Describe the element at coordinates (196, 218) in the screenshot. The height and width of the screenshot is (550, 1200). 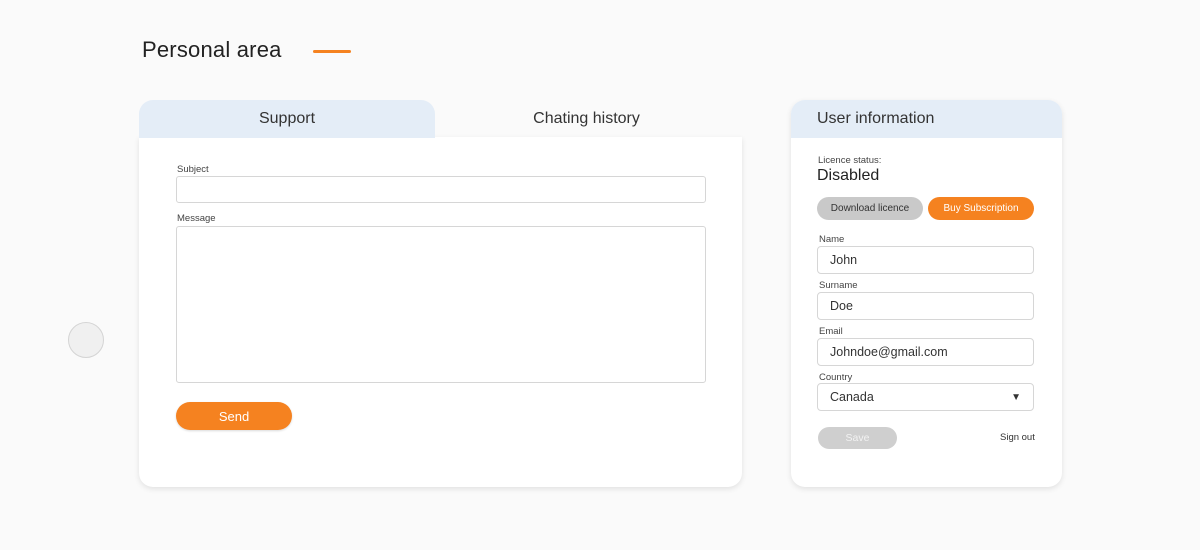
I see `message-label: Message` at that location.